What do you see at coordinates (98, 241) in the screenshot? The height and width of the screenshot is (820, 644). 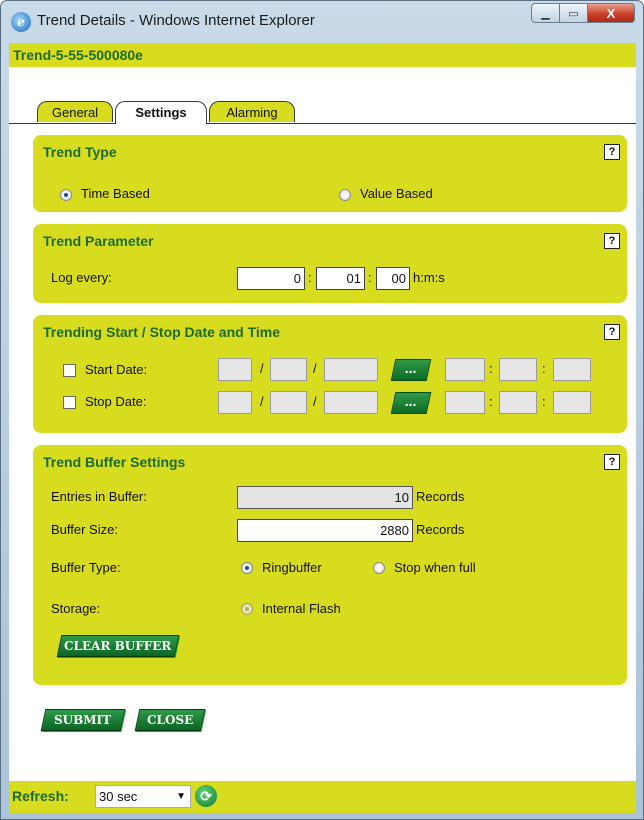 I see `trend-parameter-title: Trend Parameter` at bounding box center [98, 241].